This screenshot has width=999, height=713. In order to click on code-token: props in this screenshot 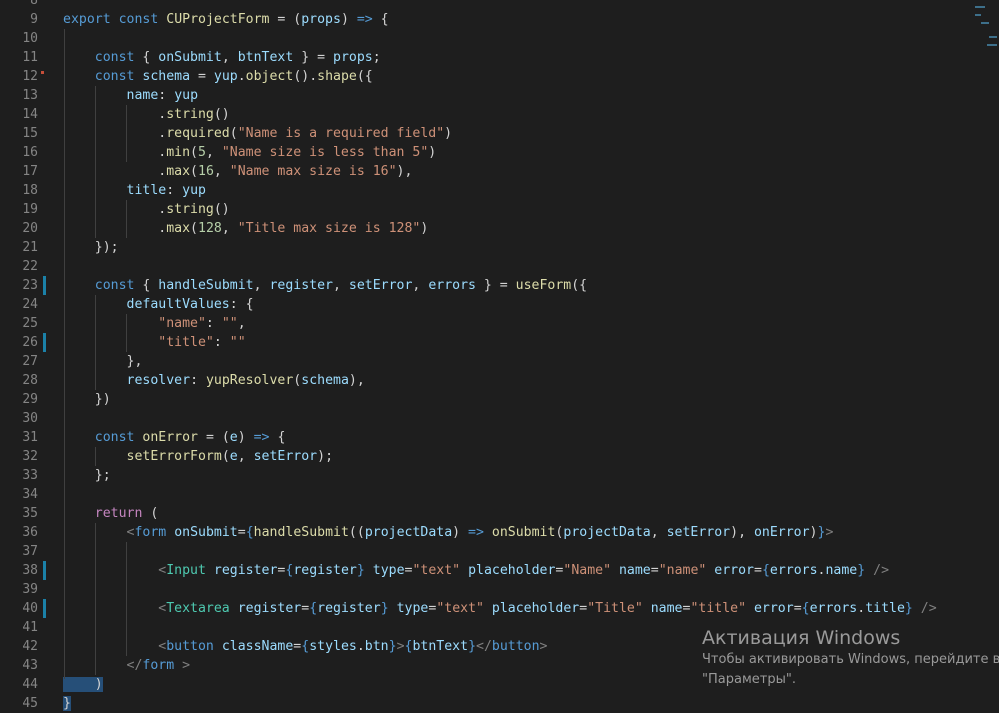, I will do `click(321, 19)`.